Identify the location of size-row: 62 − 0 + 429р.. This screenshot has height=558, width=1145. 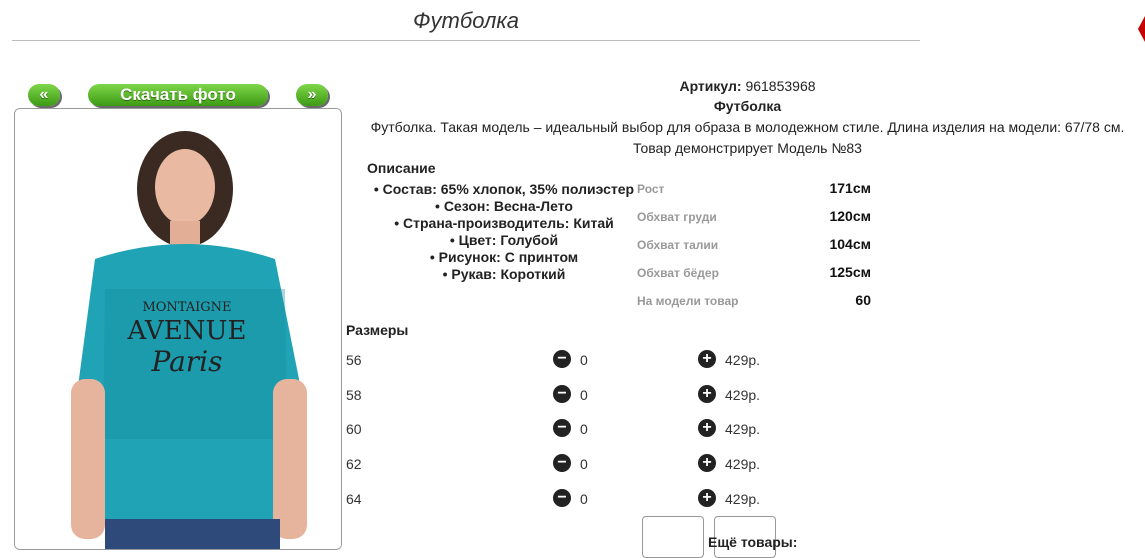
(596, 464).